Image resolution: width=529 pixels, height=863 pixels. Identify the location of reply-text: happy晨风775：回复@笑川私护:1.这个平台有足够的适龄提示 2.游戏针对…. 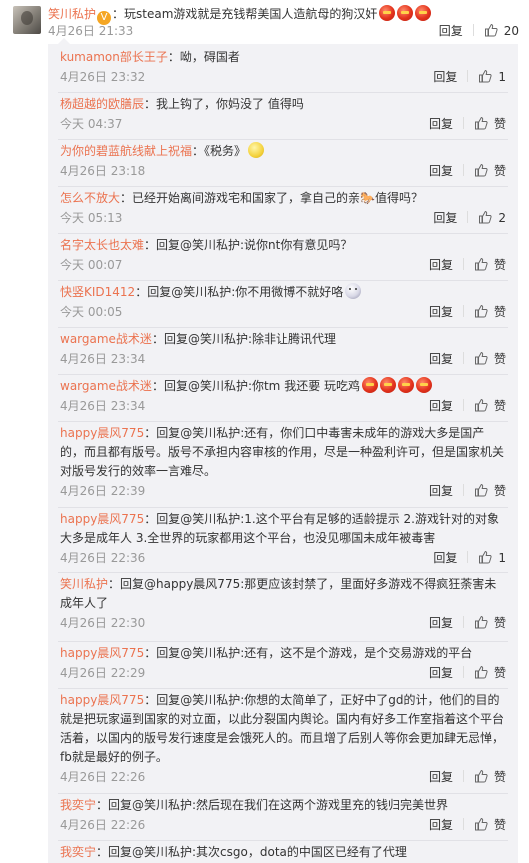
(282, 529).